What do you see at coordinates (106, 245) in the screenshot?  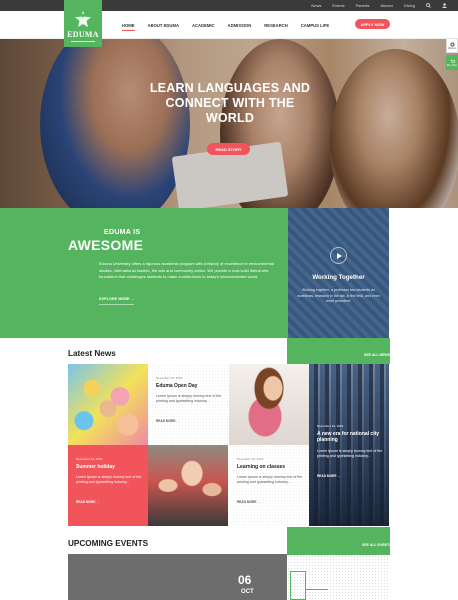 I see `about-title: AWESOME` at bounding box center [106, 245].